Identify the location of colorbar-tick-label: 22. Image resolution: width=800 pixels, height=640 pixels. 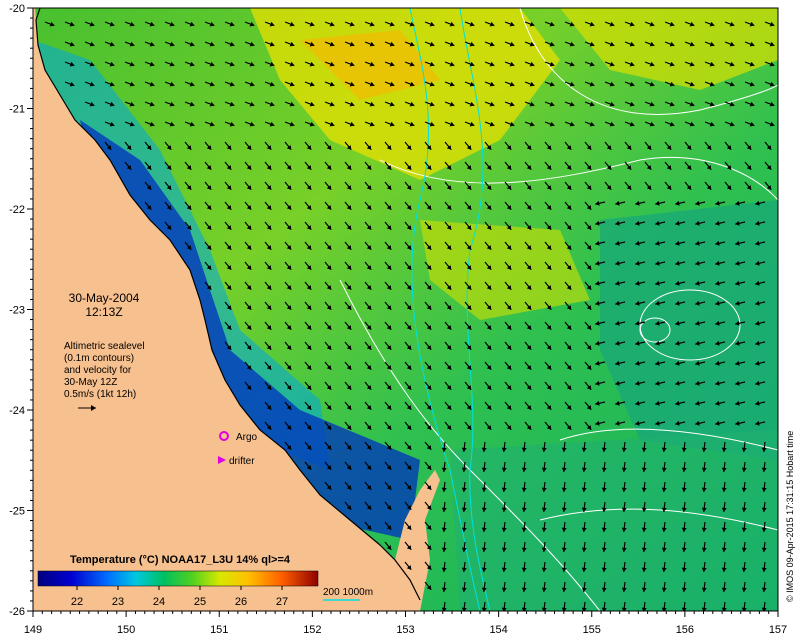
(77, 602).